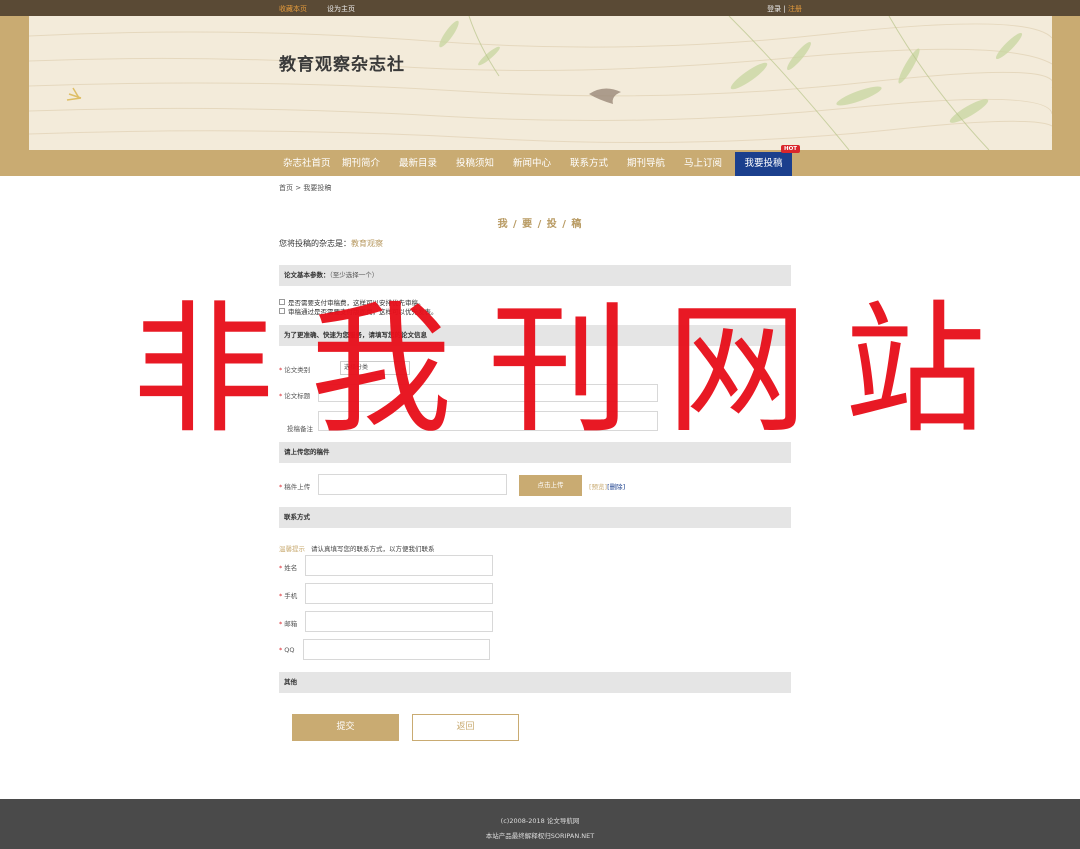  I want to click on file-path-input, so click(412, 484).